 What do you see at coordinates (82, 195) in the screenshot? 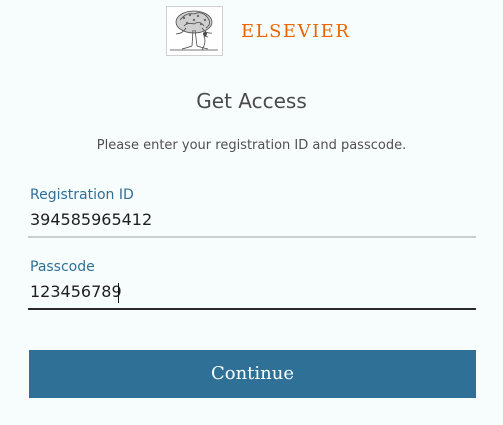
I see `registration-id-label: Registration ID` at bounding box center [82, 195].